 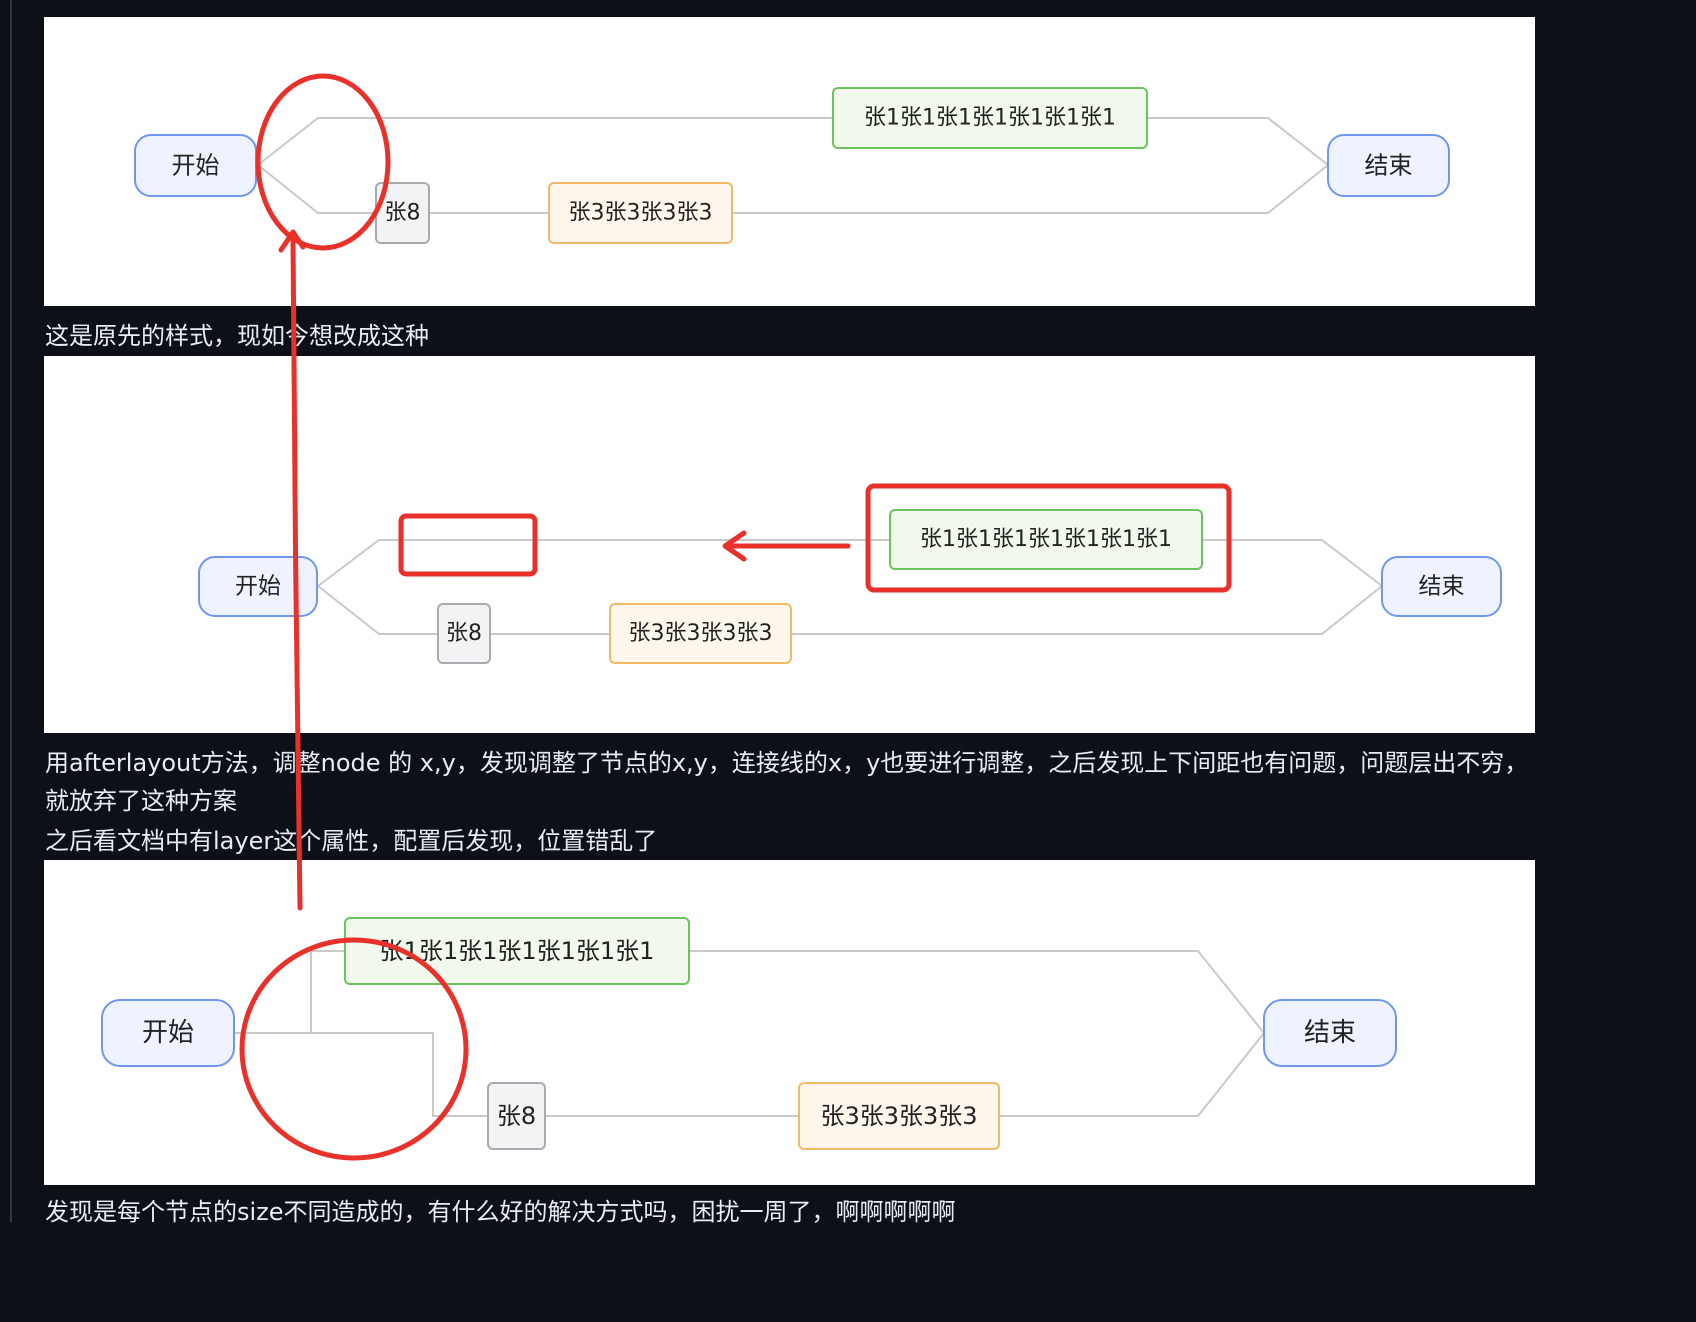 I want to click on diagram-3-canvas: 开始 张1张1张1张1张1张1张1 张8 张3张3张3张3 结束, so click(x=749, y=1033).